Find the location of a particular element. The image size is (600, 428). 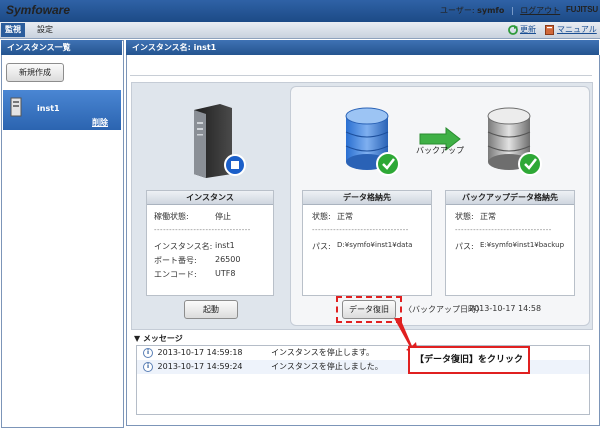

main-header: インスタンス名: inst1 is located at coordinates (362, 47).